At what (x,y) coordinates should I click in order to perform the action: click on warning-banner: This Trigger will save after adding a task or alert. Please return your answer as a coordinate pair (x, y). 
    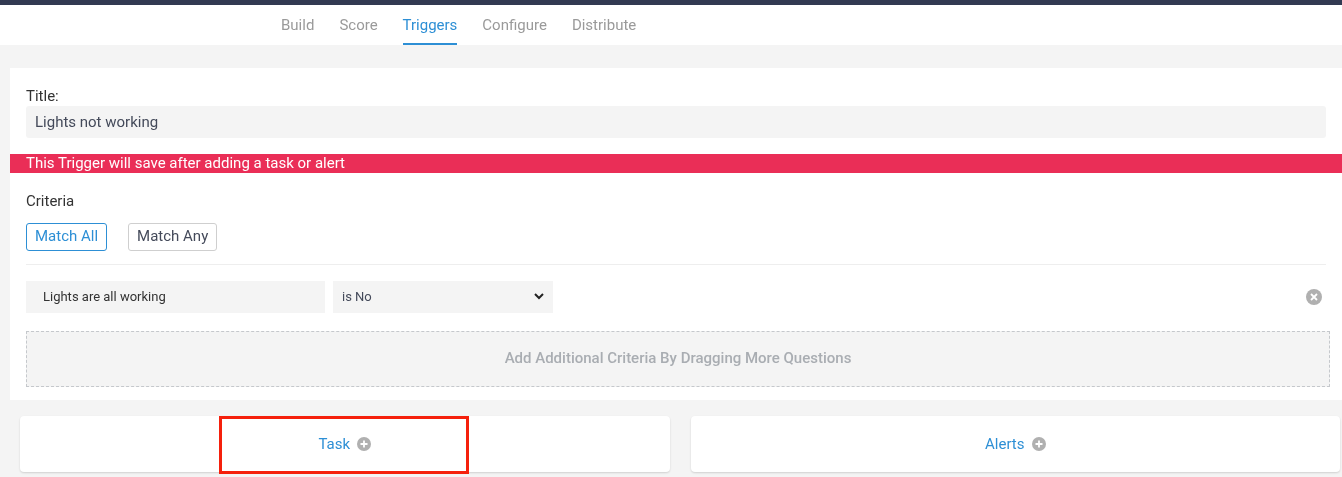
    Looking at the image, I should click on (676, 163).